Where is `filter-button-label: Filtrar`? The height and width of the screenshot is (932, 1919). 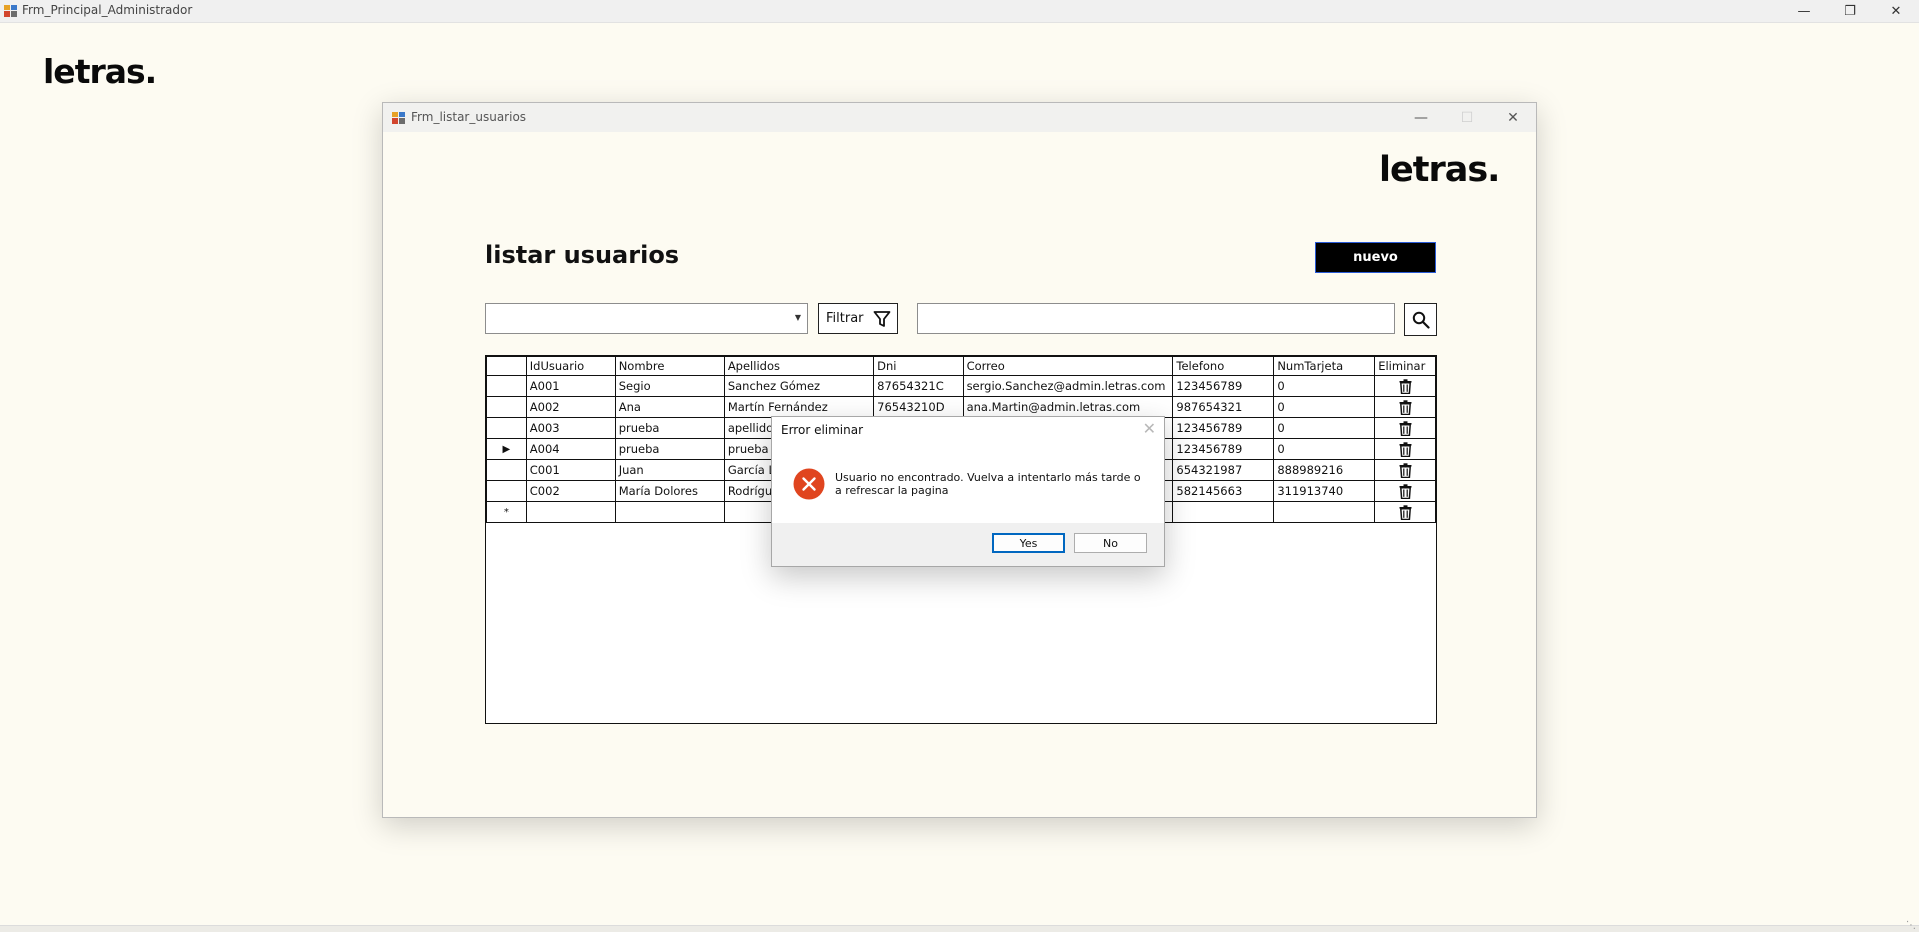 filter-button-label: Filtrar is located at coordinates (845, 318).